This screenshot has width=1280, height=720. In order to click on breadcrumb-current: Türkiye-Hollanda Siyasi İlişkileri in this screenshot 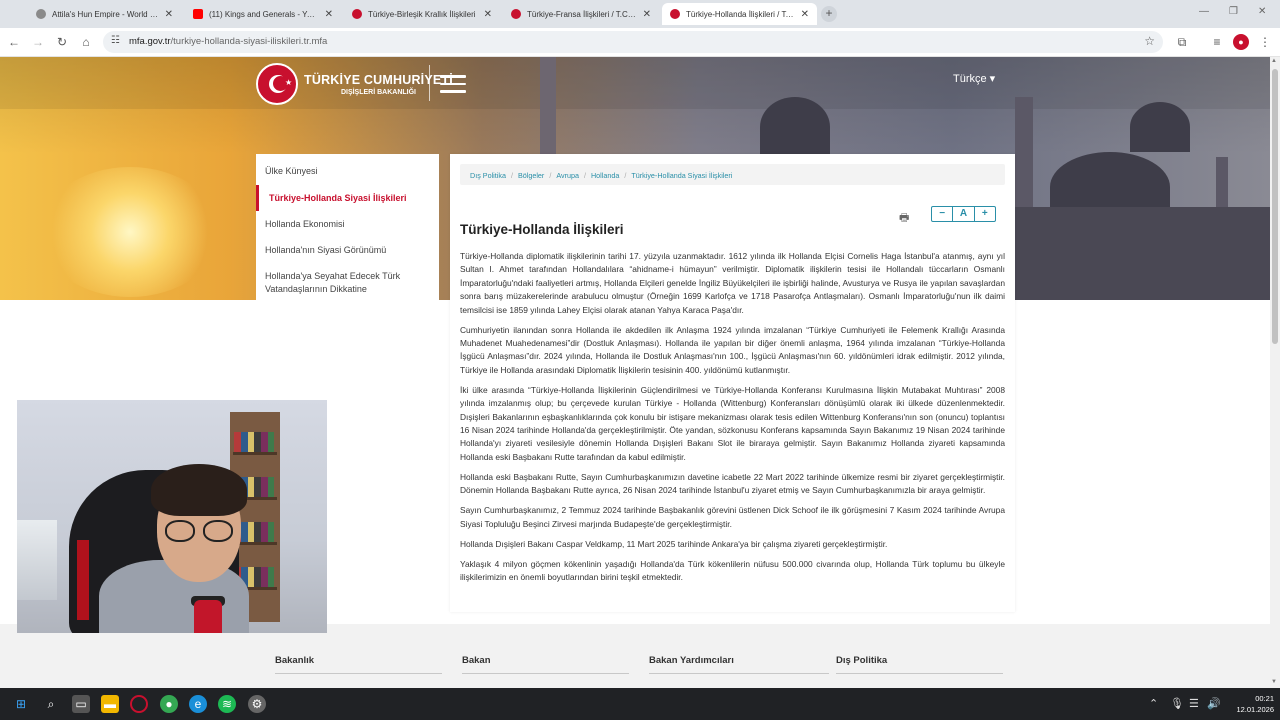, I will do `click(682, 175)`.